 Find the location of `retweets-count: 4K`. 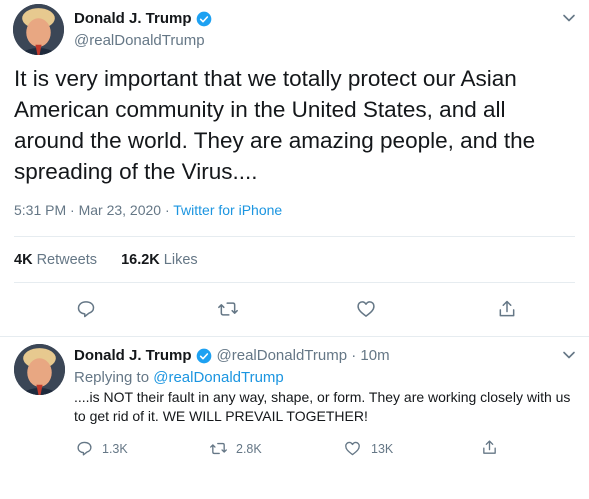

retweets-count: 4K is located at coordinates (23, 260).